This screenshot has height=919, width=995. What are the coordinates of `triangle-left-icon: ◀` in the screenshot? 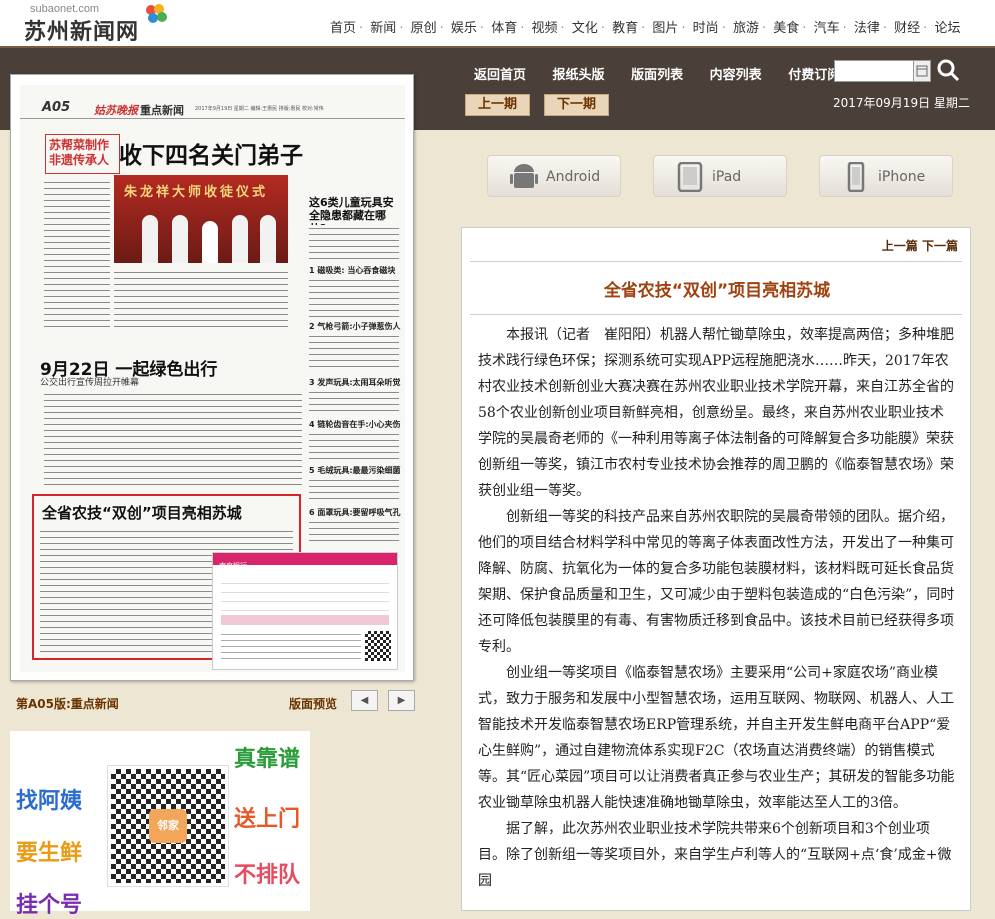 It's located at (364, 700).